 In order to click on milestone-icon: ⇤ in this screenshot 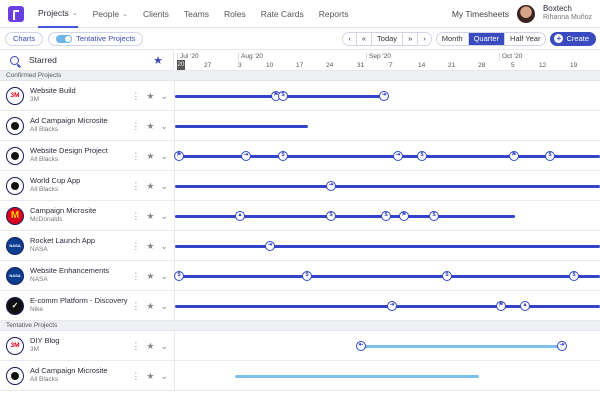, I will do `click(361, 346)`.